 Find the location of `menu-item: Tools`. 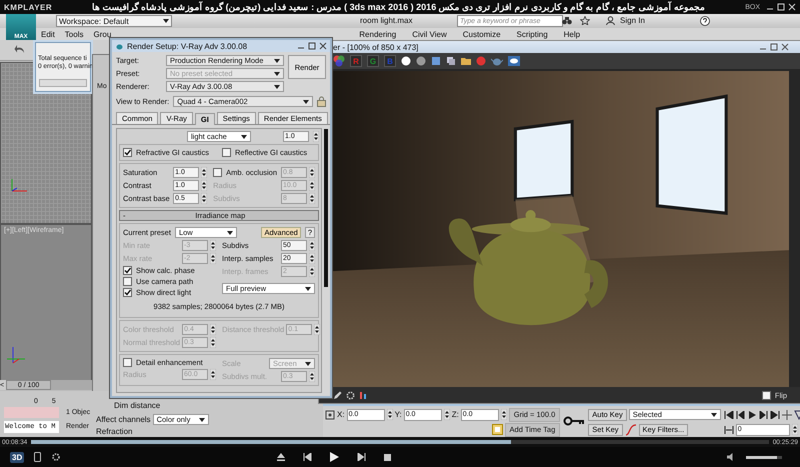

menu-item: Tools is located at coordinates (74, 34).